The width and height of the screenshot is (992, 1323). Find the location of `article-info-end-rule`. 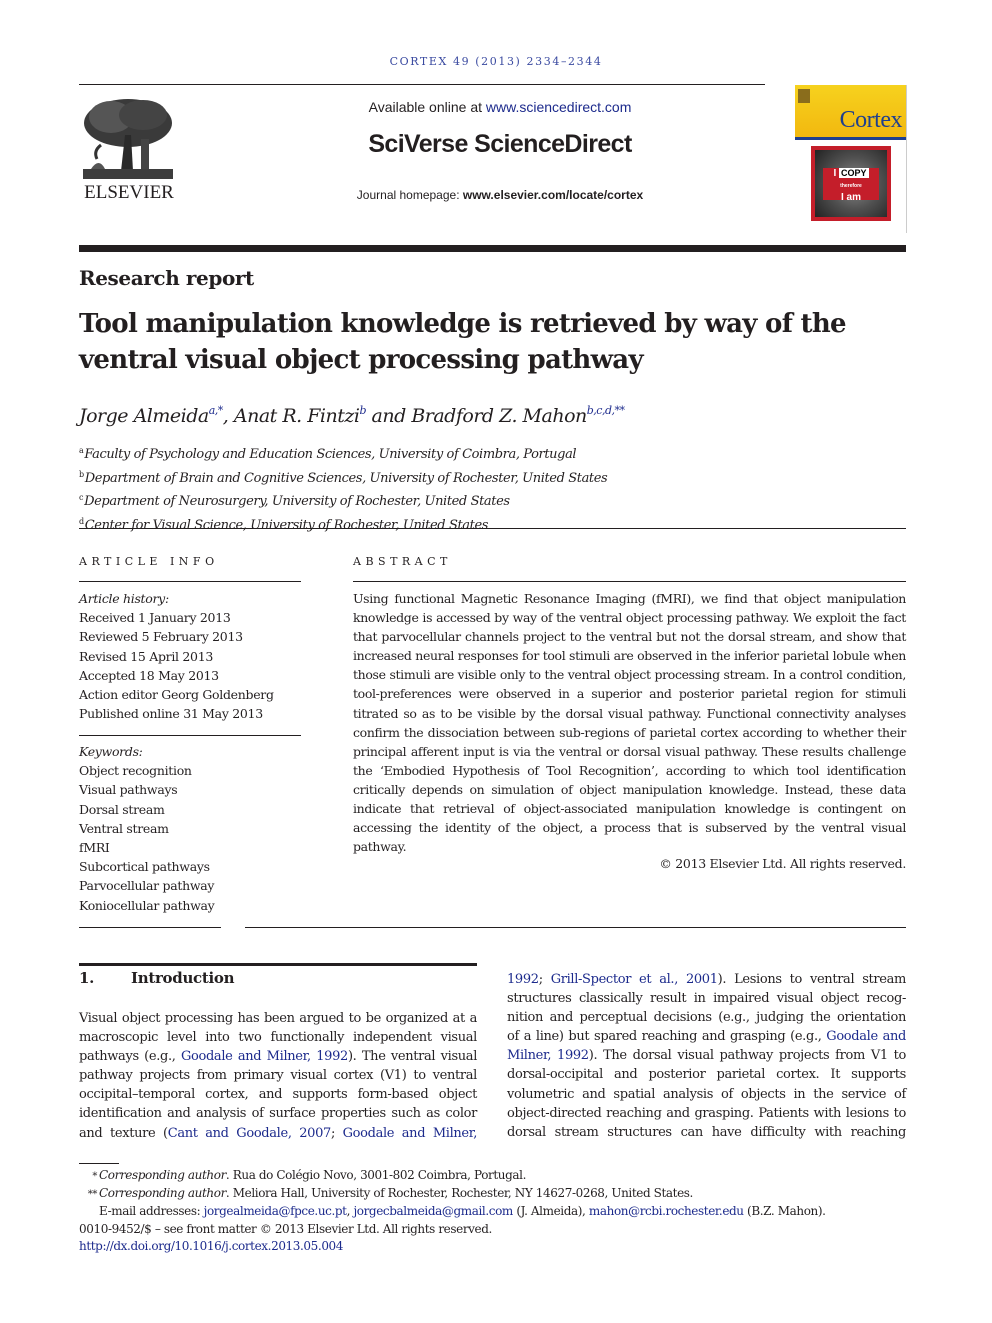

article-info-end-rule is located at coordinates (150, 927).